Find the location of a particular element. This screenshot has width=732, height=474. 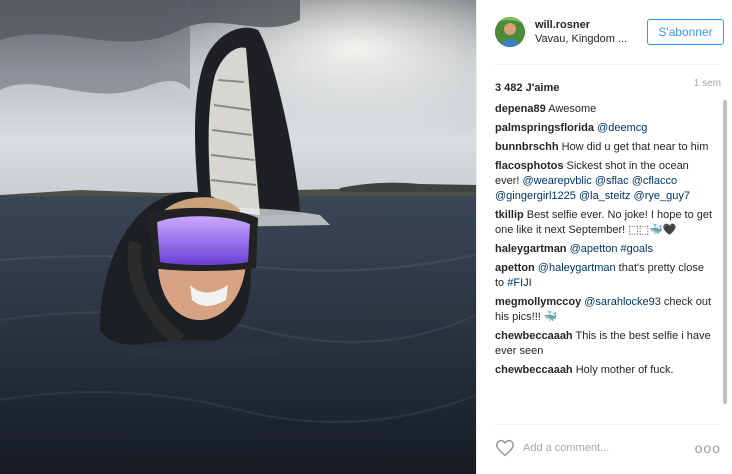

comment-mention: @wearepvblic is located at coordinates (557, 181).